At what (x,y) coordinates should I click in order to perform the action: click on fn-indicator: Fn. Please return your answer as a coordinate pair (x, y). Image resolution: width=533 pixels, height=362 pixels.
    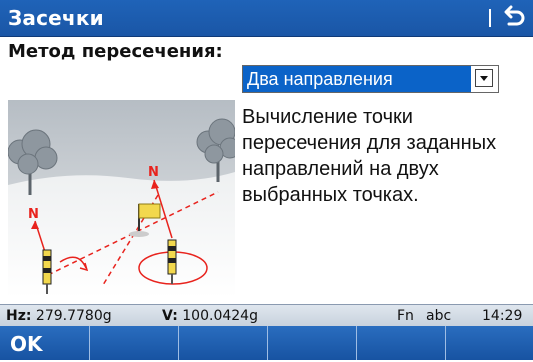
    Looking at the image, I should click on (405, 316).